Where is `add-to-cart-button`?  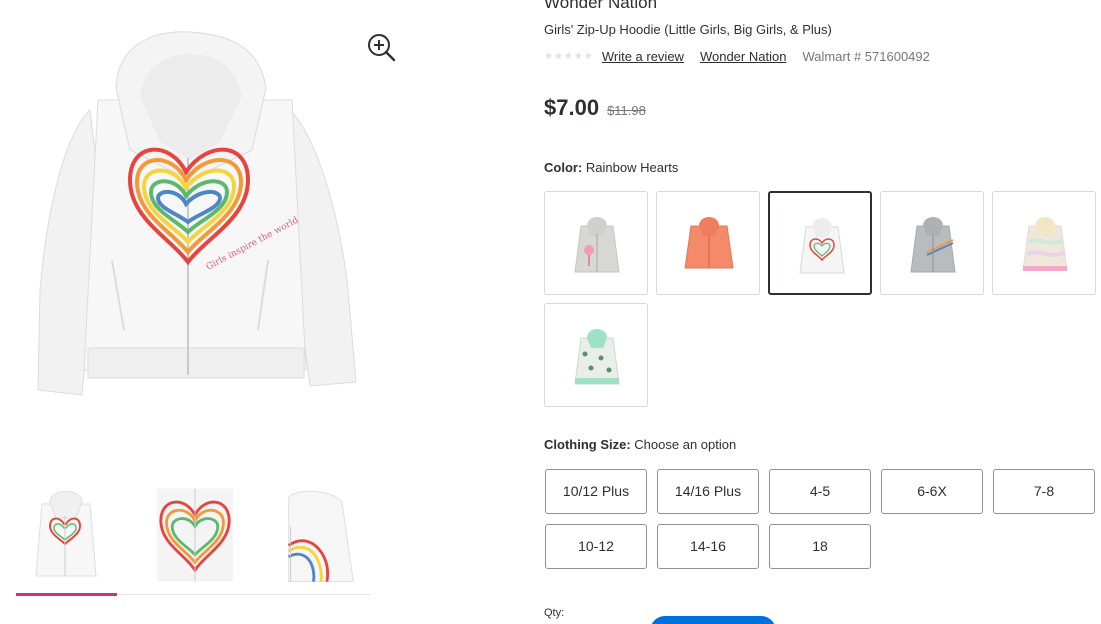
add-to-cart-button is located at coordinates (713, 620).